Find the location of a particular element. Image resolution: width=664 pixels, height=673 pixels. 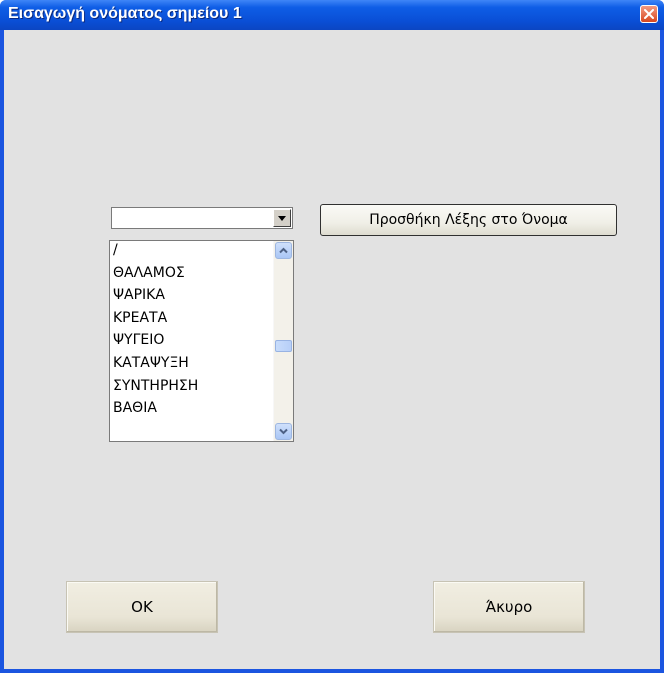

list-item: ΒΑΘΙΑ is located at coordinates (188, 408).